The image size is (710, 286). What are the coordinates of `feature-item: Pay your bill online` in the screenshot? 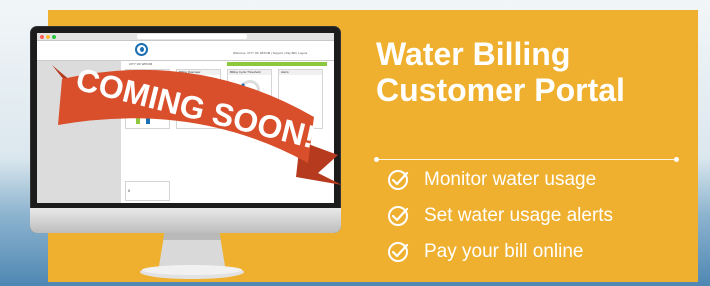 It's located at (546, 252).